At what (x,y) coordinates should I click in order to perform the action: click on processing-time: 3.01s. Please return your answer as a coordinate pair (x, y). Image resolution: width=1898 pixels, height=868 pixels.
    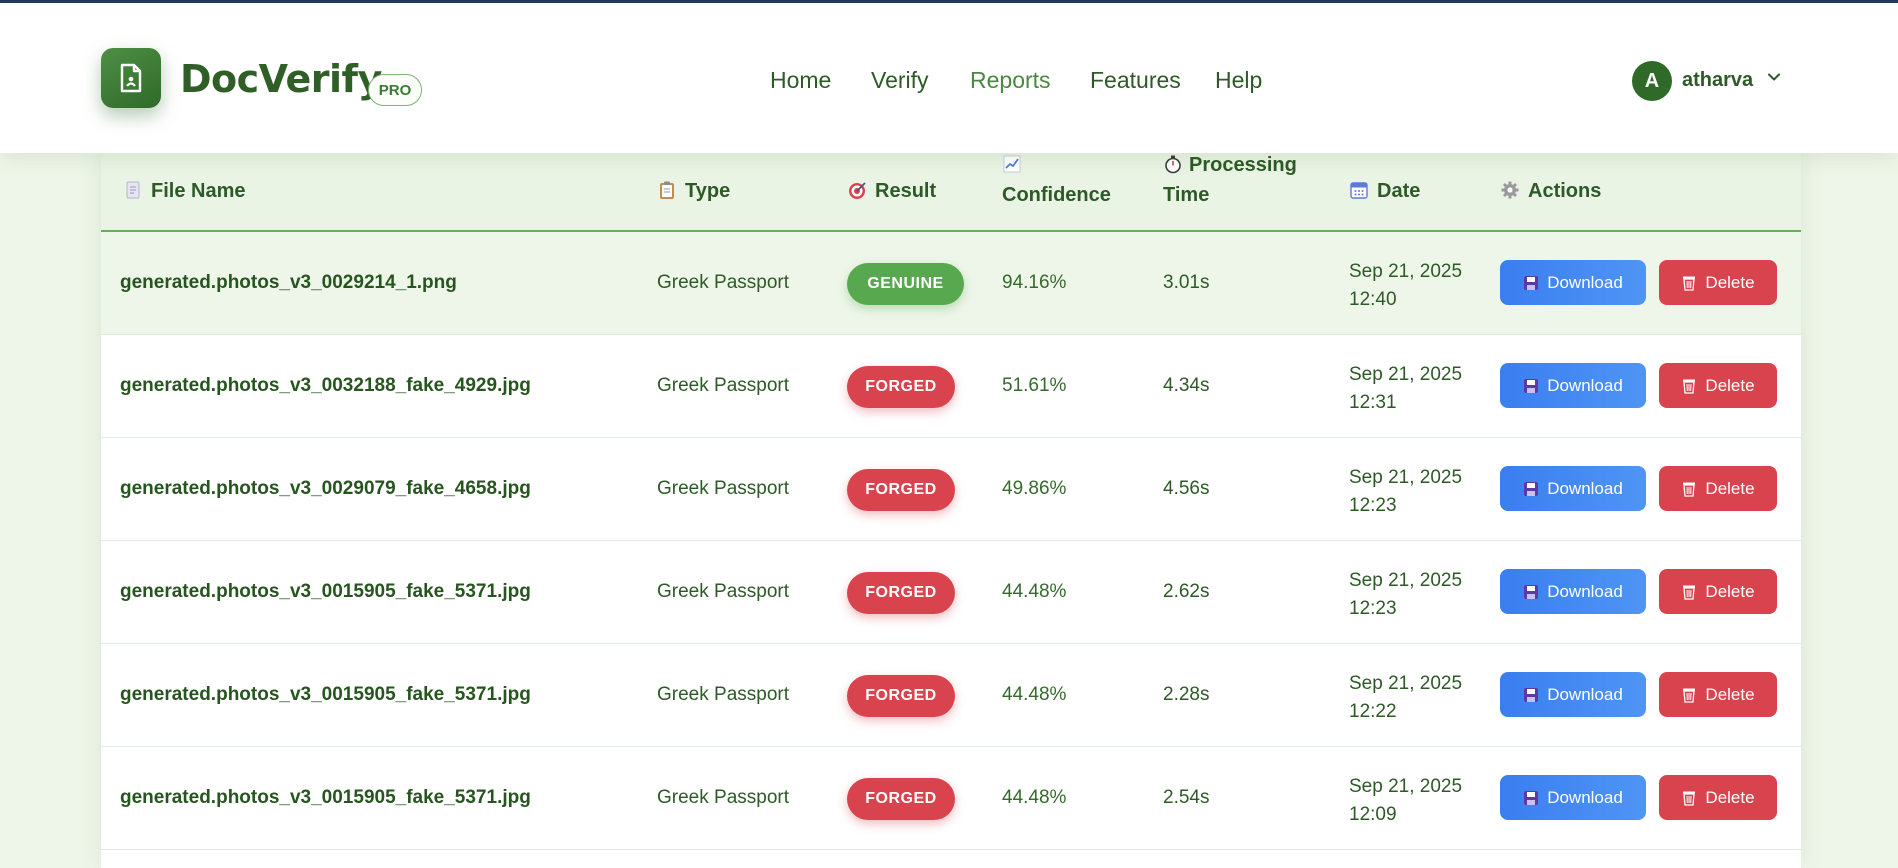
    Looking at the image, I should click on (1186, 282).